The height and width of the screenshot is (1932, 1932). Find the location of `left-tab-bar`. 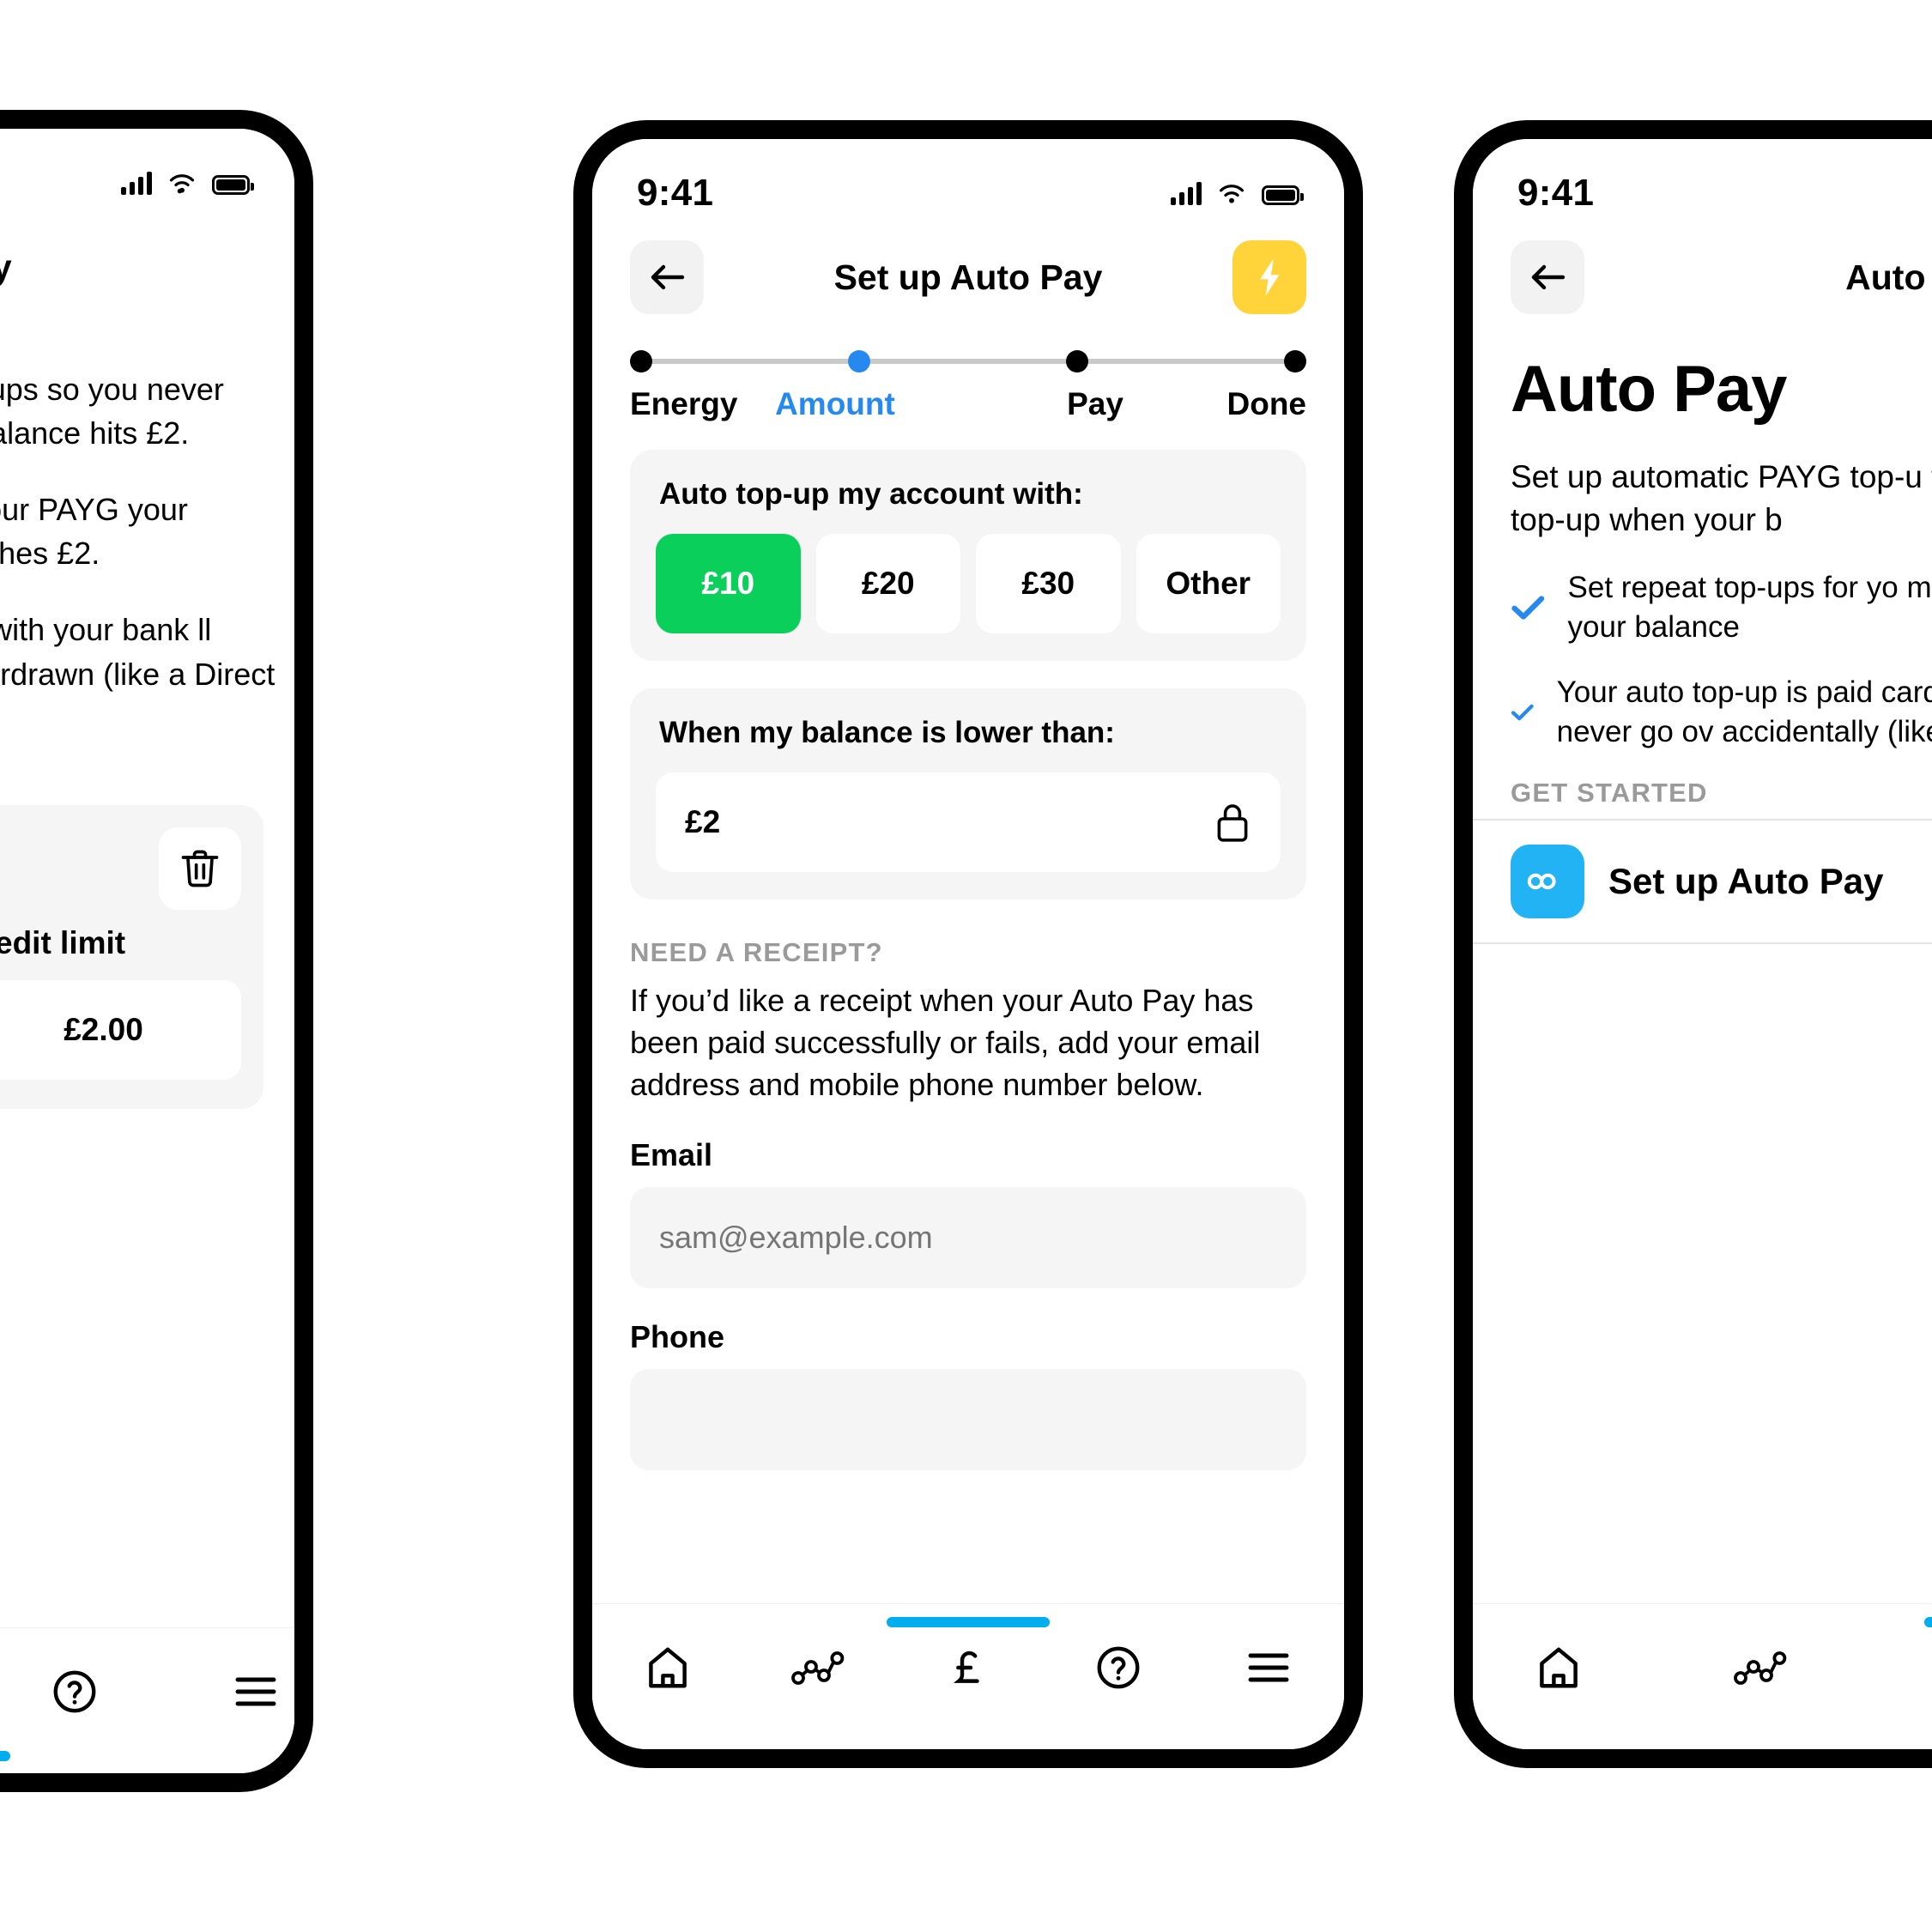

left-tab-bar is located at coordinates (147, 1700).